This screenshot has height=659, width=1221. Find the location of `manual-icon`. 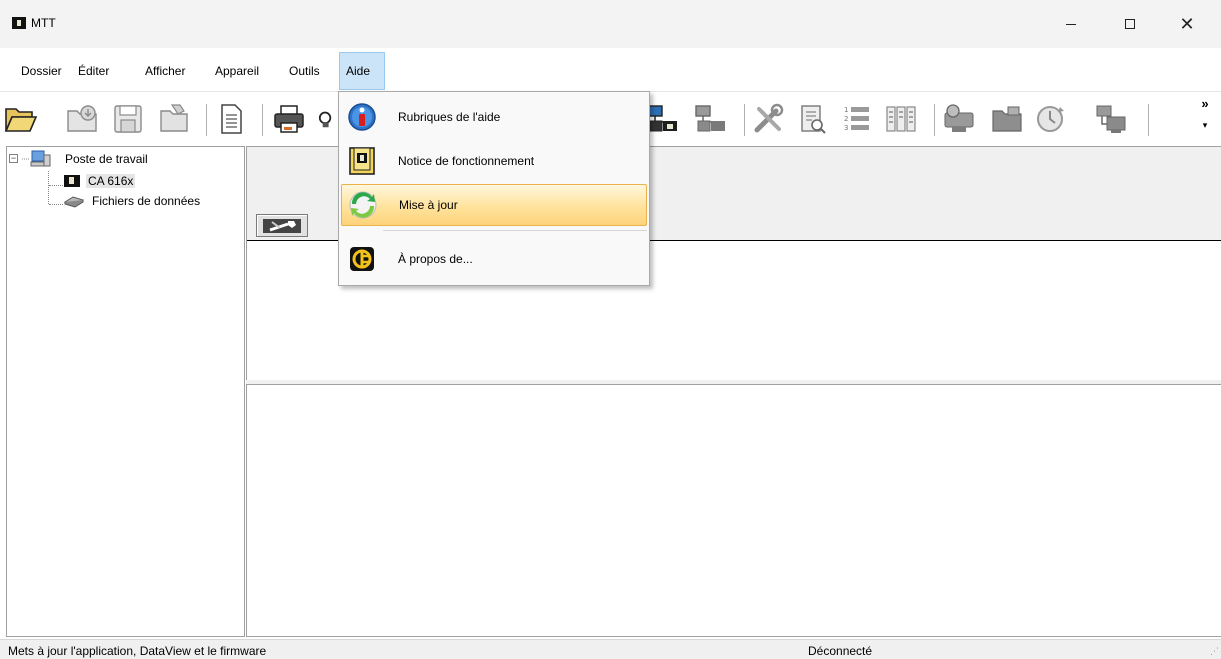

manual-icon is located at coordinates (362, 161).